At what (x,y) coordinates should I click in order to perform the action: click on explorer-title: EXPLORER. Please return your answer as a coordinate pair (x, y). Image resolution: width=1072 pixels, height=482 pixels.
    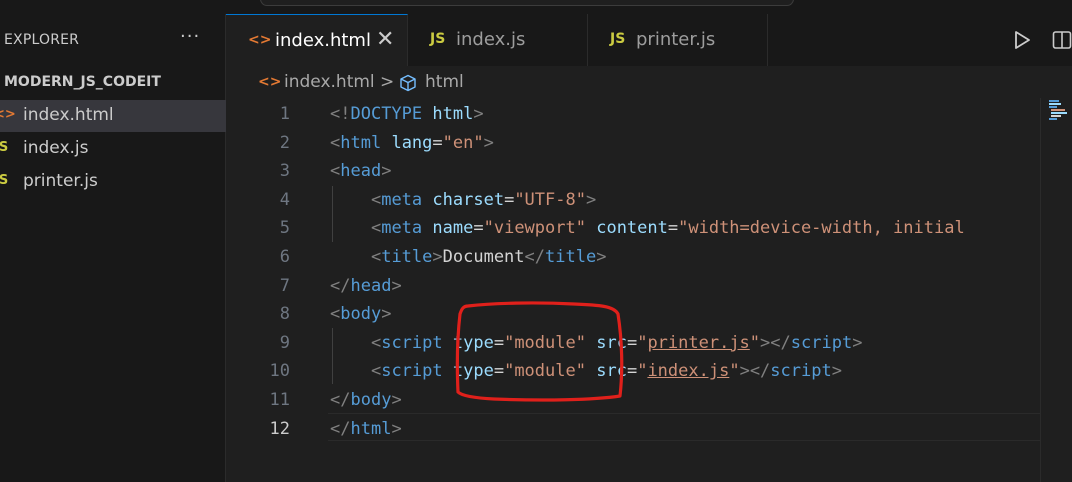
    Looking at the image, I should click on (42, 40).